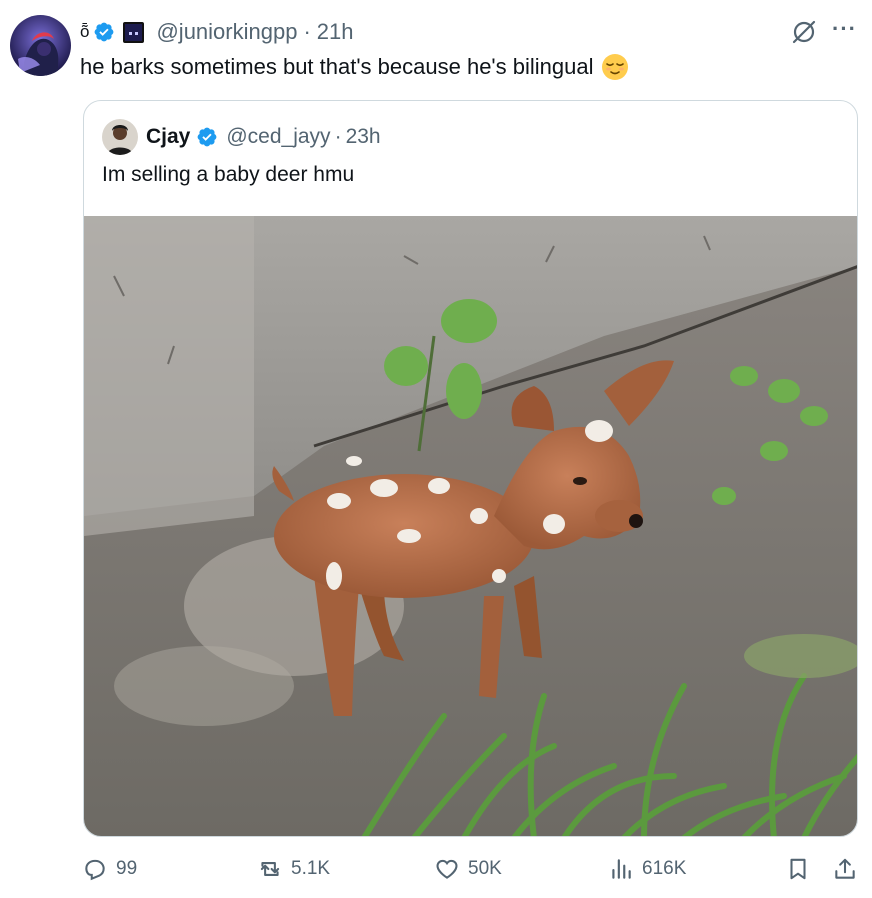 This screenshot has width=872, height=898. I want to click on relieved-face-emoji-icon, so click(615, 67).